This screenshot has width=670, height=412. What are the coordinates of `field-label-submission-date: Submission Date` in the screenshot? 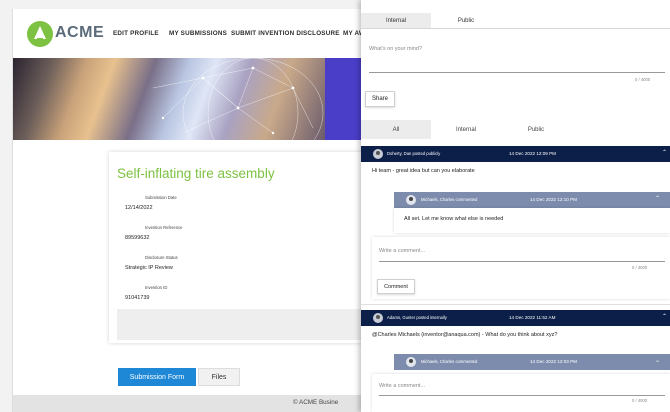 It's located at (161, 197).